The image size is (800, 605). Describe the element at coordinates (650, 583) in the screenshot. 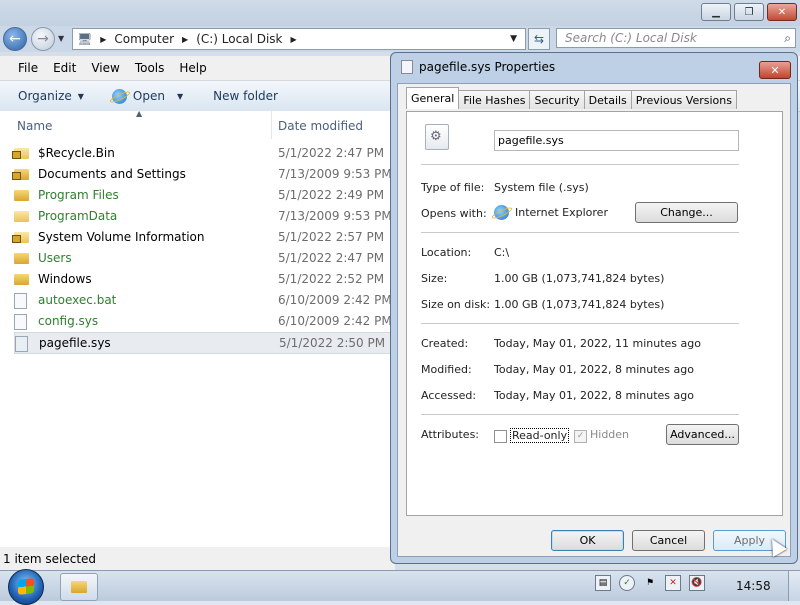

I see `action-center-flag-icon: ⚑` at that location.